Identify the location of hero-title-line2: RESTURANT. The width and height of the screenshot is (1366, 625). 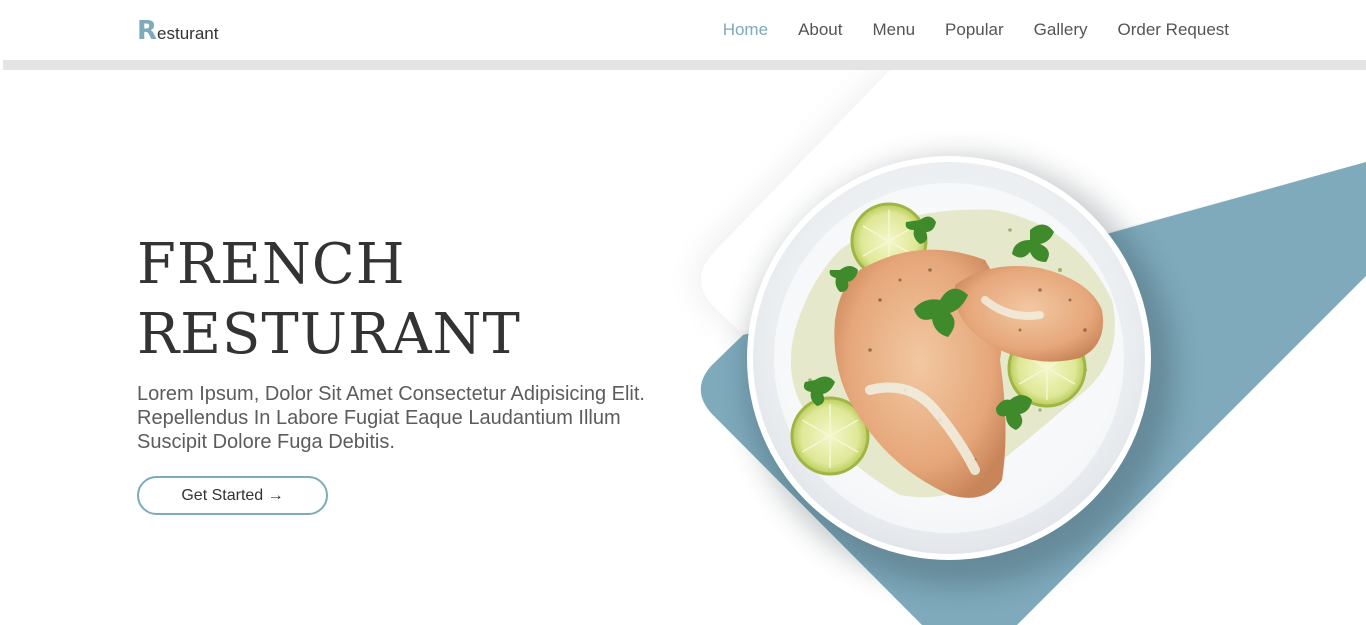
(329, 334).